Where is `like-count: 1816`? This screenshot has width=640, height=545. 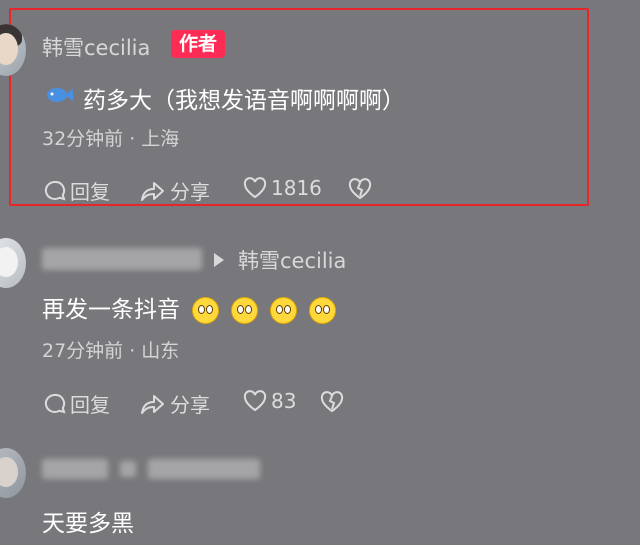 like-count: 1816 is located at coordinates (296, 188).